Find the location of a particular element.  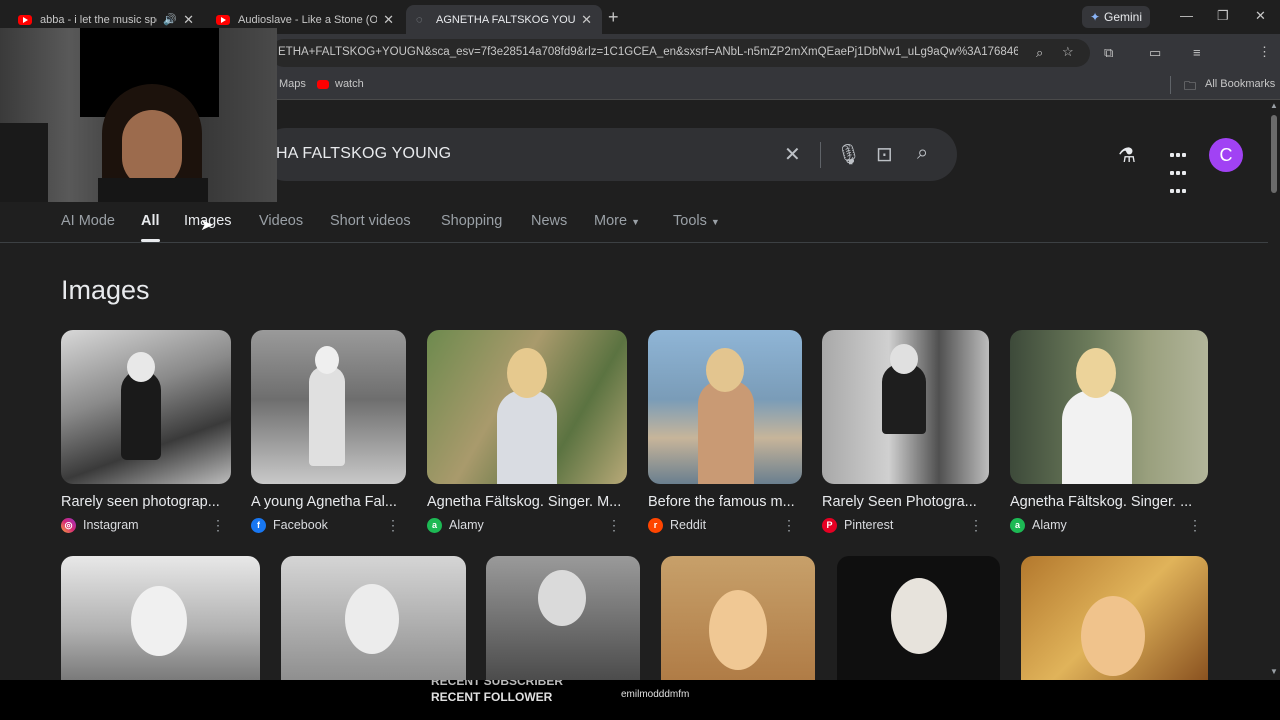

tab-news: News is located at coordinates (549, 221).